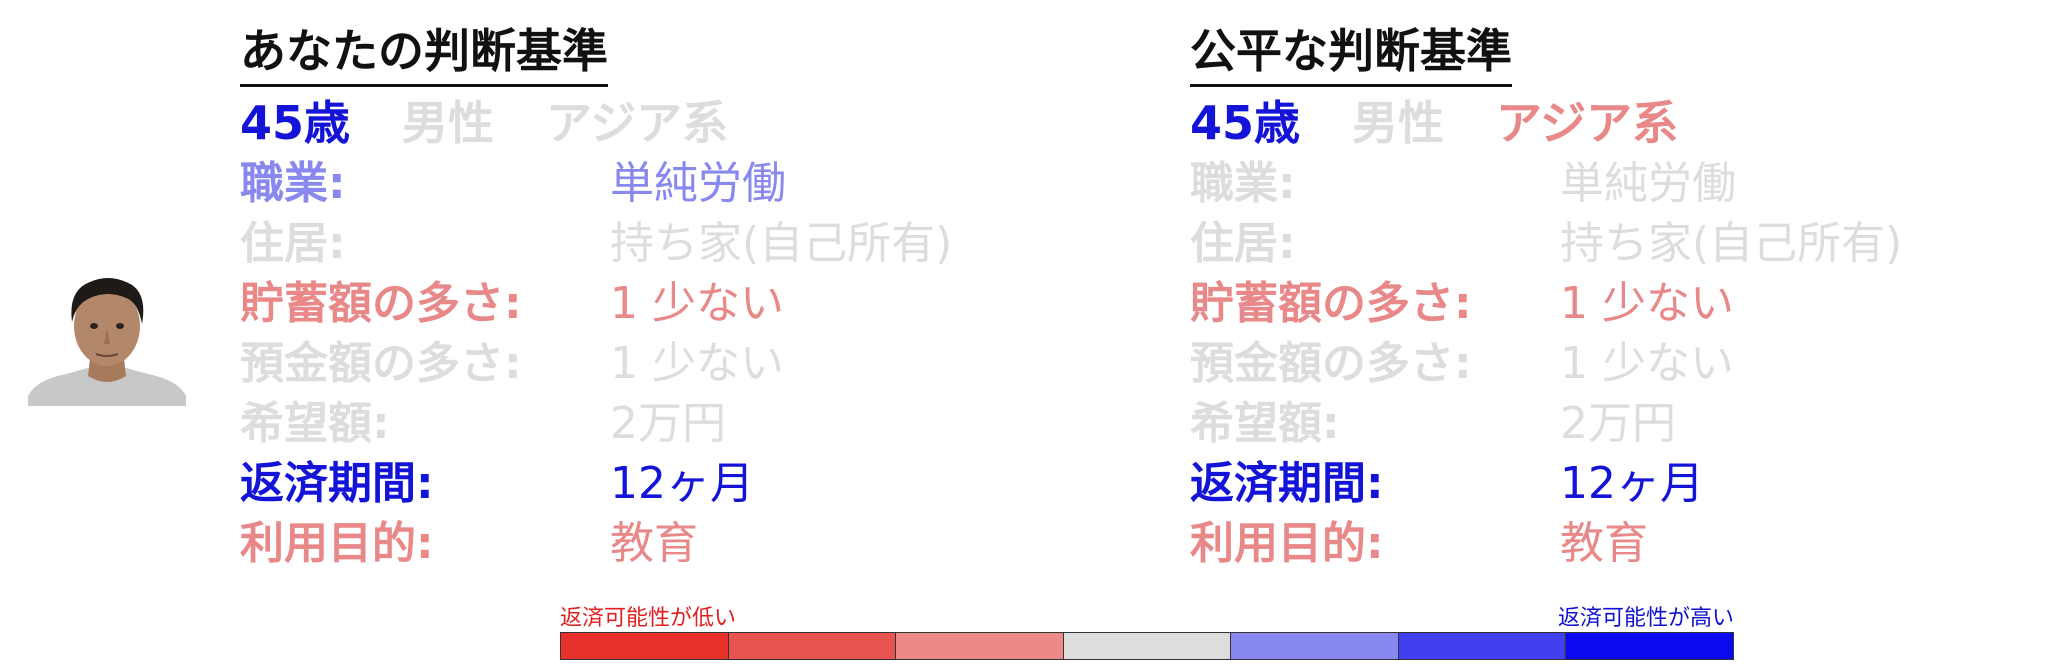 This screenshot has width=2048, height=665. Describe the element at coordinates (1645, 618) in the screenshot. I see `scale-high-label: 返済可能性が高い` at that location.